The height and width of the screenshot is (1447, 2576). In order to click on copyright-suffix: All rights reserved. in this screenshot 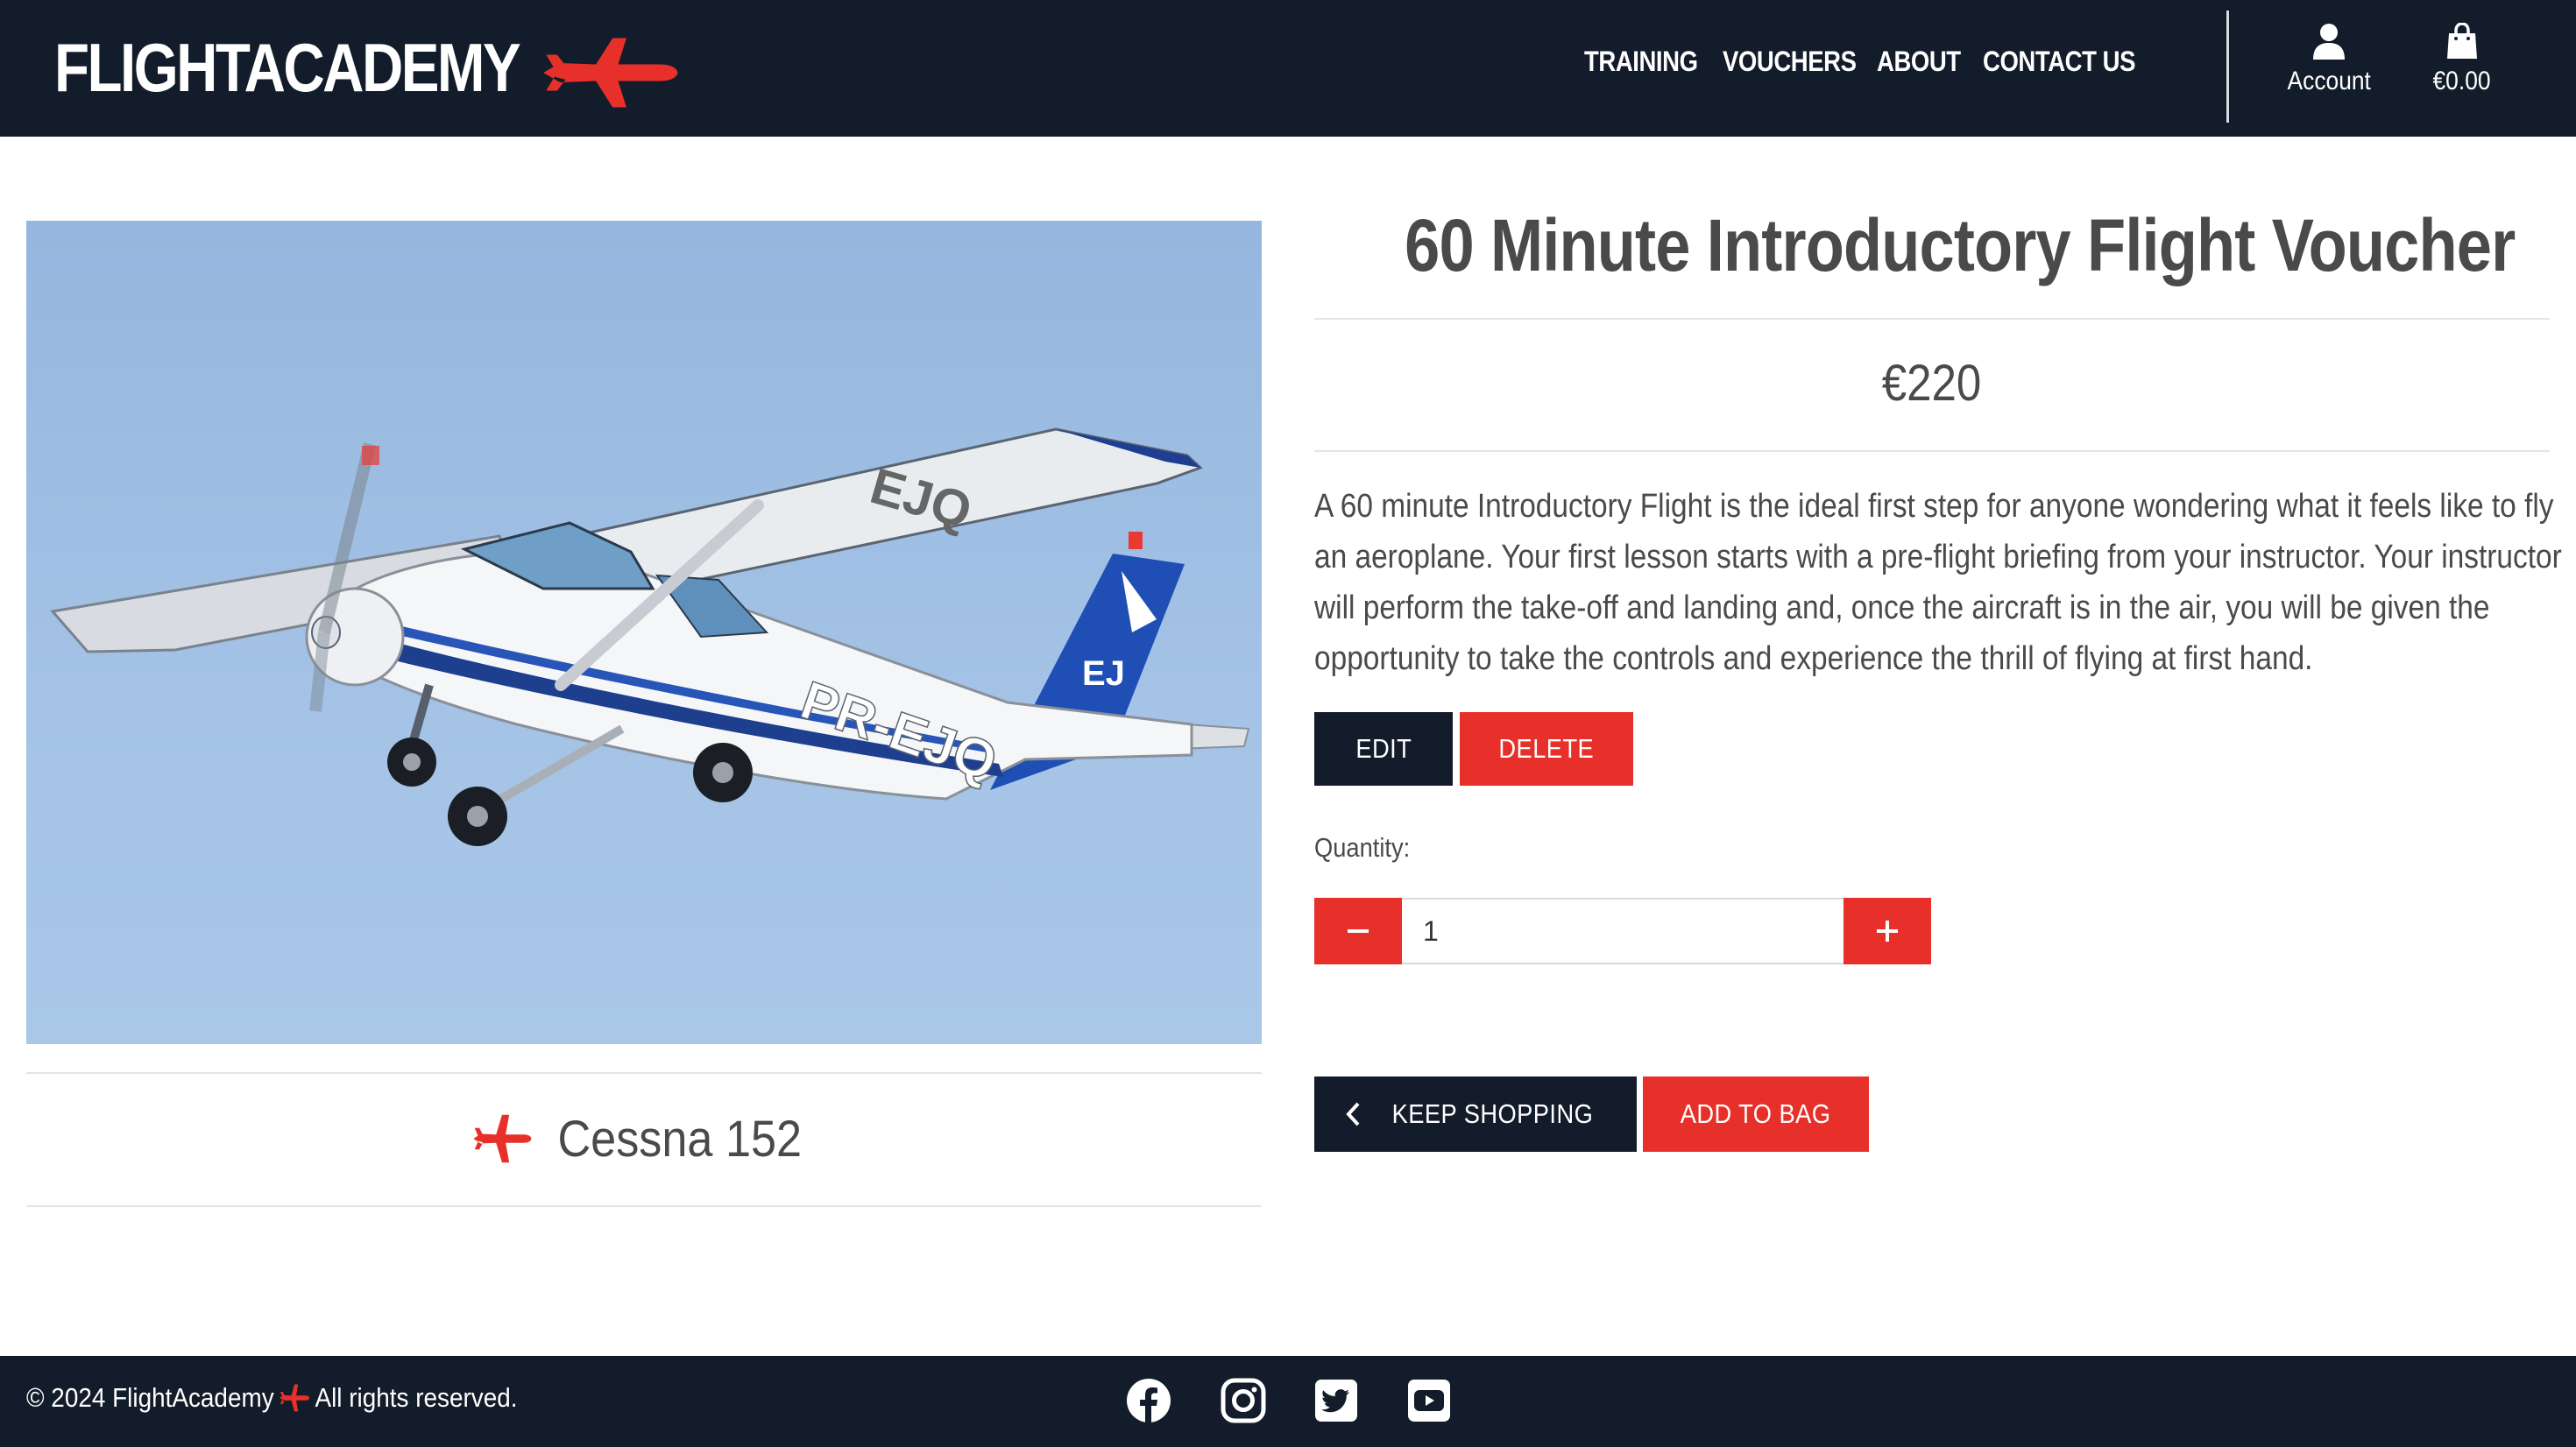, I will do `click(416, 1397)`.